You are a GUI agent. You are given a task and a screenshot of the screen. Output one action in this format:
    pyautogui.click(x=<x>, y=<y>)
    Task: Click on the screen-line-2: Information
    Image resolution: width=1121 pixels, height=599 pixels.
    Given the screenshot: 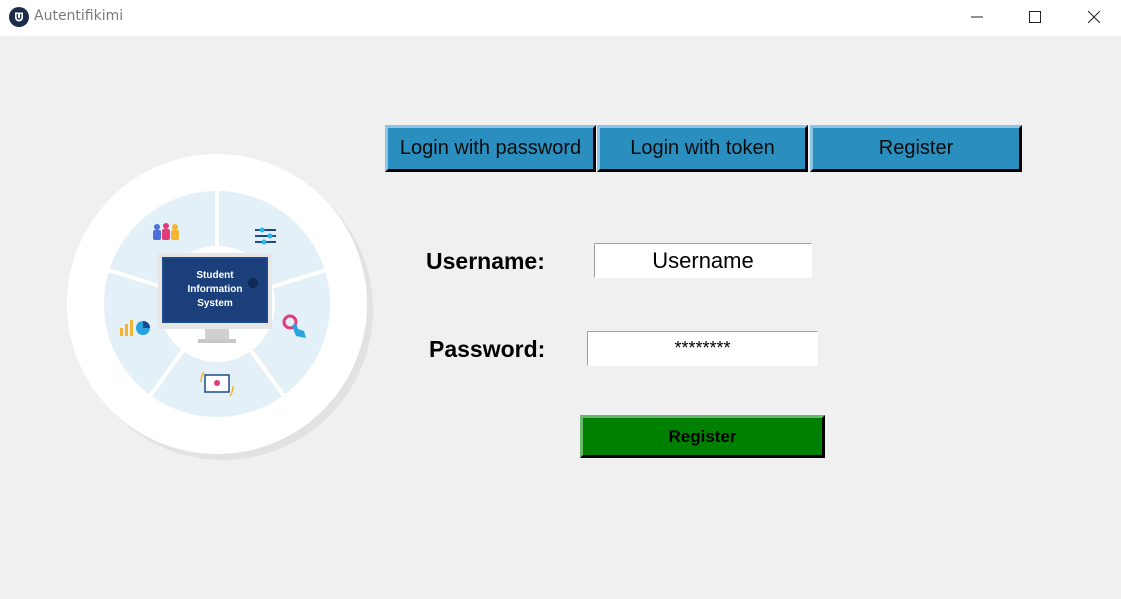 What is the action you would take?
    pyautogui.click(x=215, y=289)
    